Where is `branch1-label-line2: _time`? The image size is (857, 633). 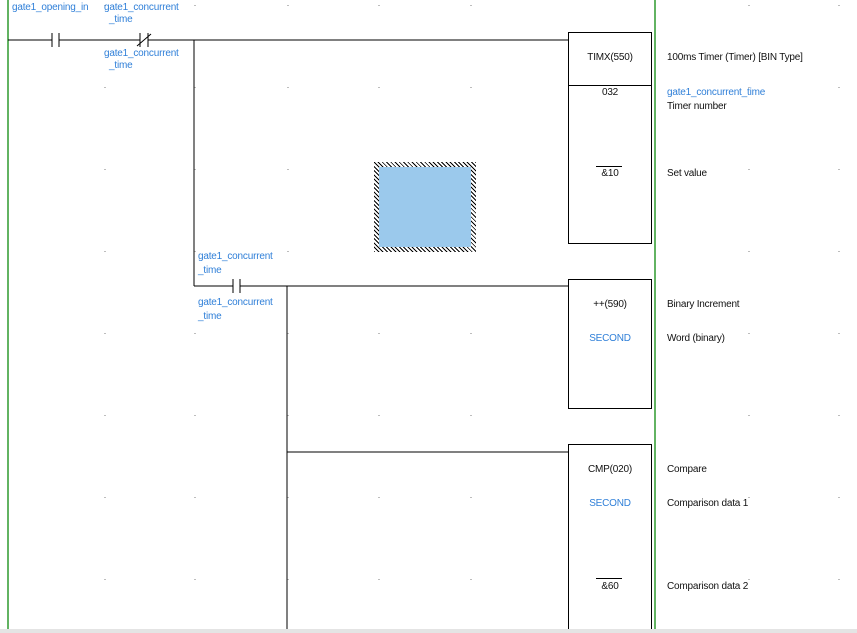
branch1-label-line2: _time is located at coordinates (121, 65).